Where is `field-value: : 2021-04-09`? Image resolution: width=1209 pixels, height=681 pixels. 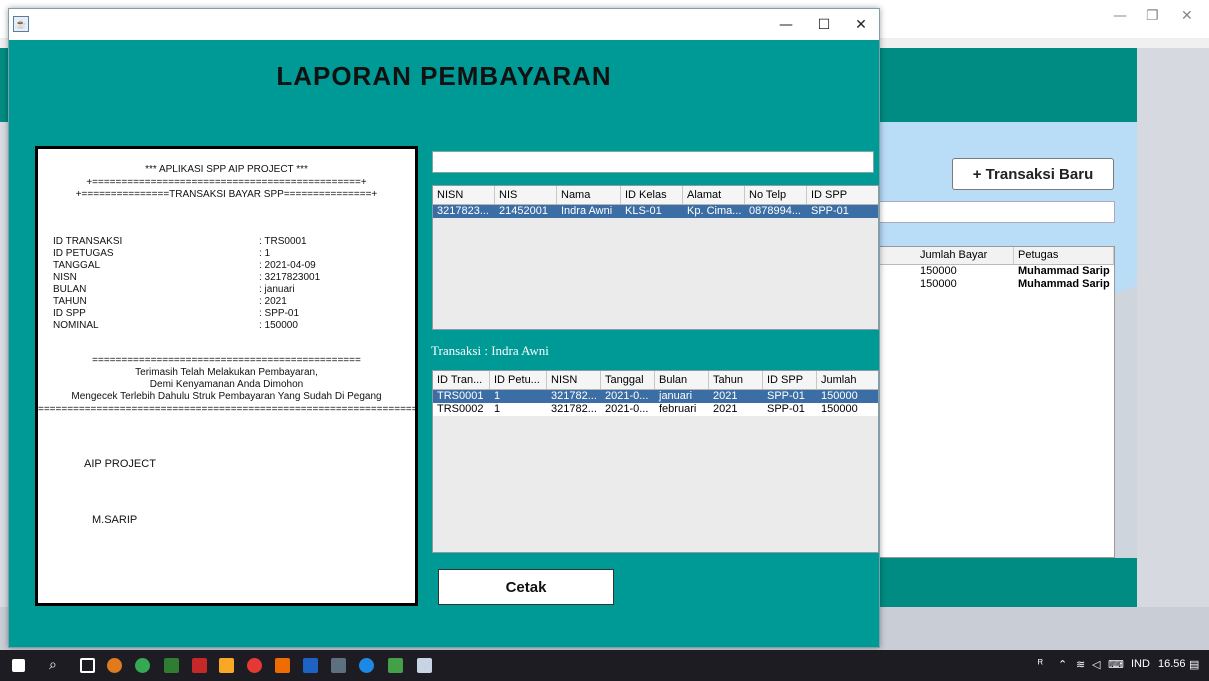
field-value: : 2021-04-09 is located at coordinates (287, 265).